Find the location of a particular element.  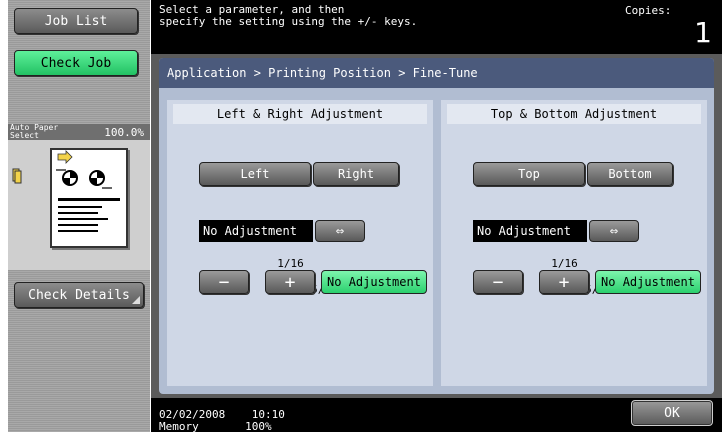

left-right-toggle-button: ⇔ is located at coordinates (340, 231).